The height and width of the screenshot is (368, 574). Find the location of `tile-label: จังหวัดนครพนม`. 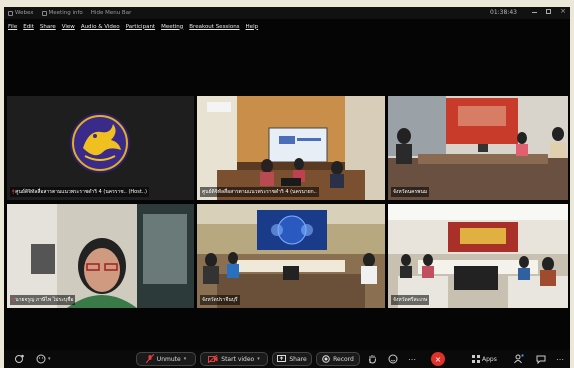

tile-label: จังหวัดนครพนม is located at coordinates (410, 192).